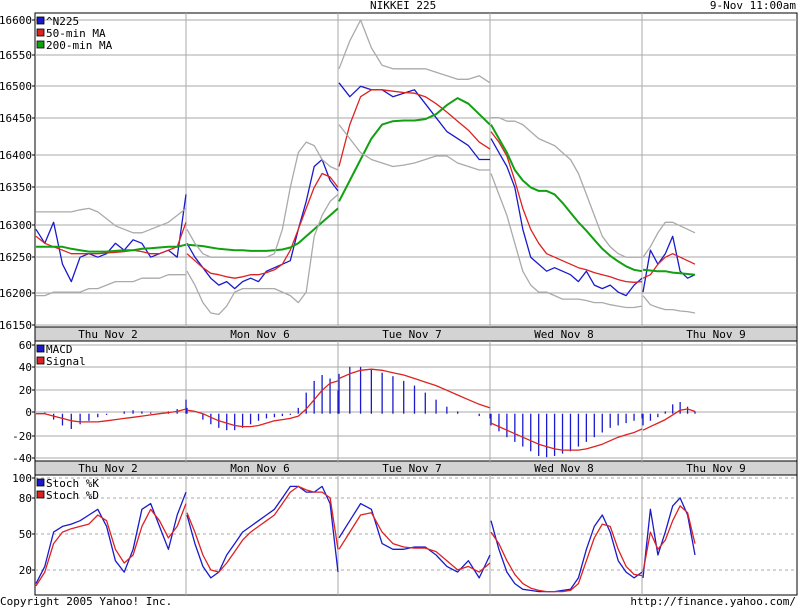 Image resolution: width=800 pixels, height=608 pixels. Describe the element at coordinates (16, 325) in the screenshot. I see `y-tick-label: 16150` at that location.